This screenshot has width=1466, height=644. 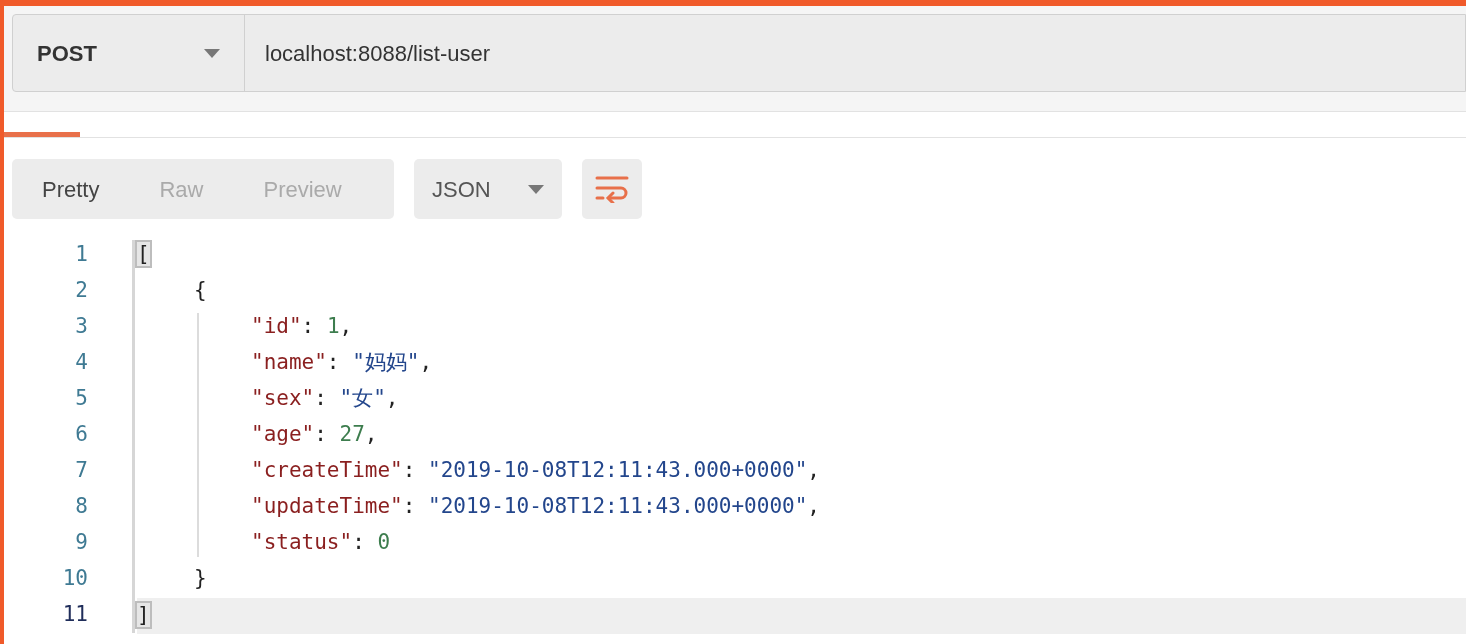 What do you see at coordinates (81, 255) in the screenshot?
I see `line-number: 1` at bounding box center [81, 255].